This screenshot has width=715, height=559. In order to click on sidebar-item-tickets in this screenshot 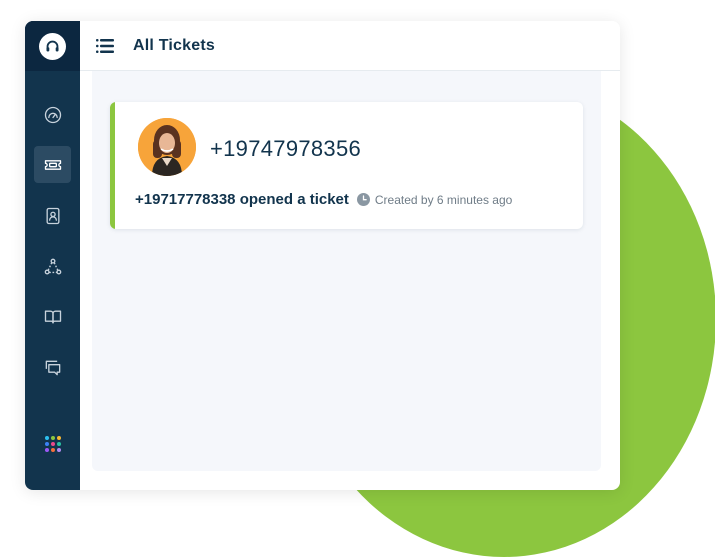, I will do `click(52, 164)`.